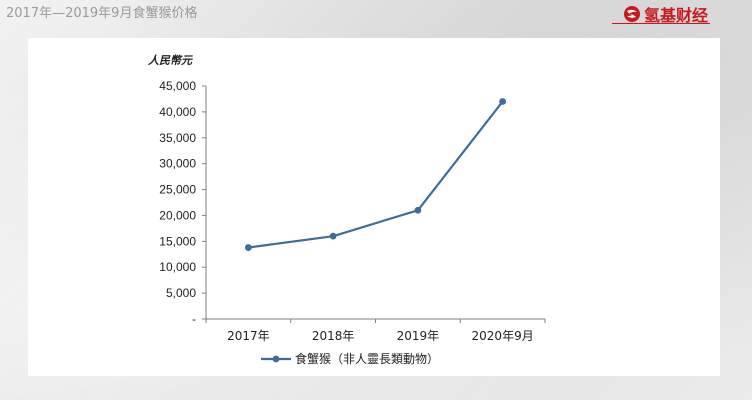  I want to click on x-tick-label: 2020年9月, so click(503, 336).